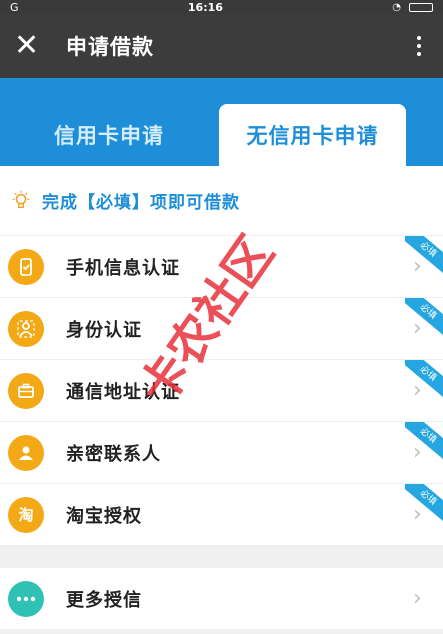 The image size is (443, 634). What do you see at coordinates (109, 135) in the screenshot?
I see `tab-credit-card: 信用卡申请` at bounding box center [109, 135].